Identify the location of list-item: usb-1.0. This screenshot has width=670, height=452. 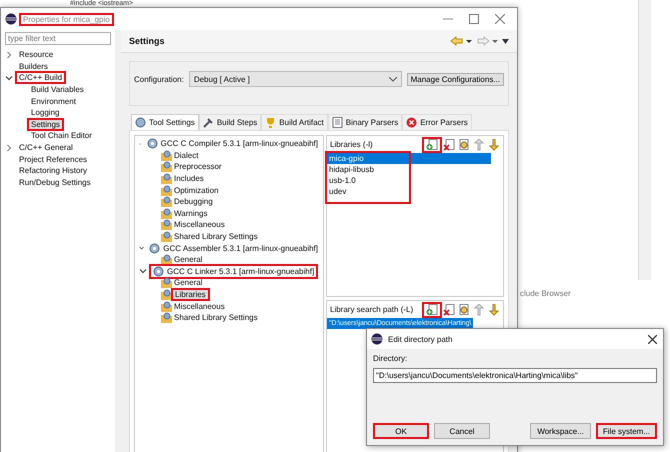
(409, 180).